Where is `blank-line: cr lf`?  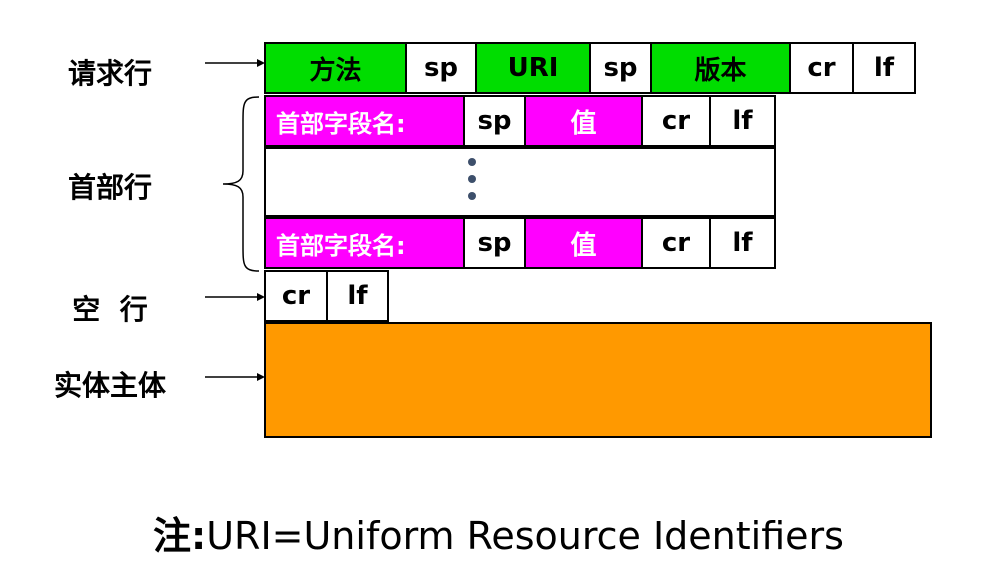 blank-line: cr lf is located at coordinates (326, 296).